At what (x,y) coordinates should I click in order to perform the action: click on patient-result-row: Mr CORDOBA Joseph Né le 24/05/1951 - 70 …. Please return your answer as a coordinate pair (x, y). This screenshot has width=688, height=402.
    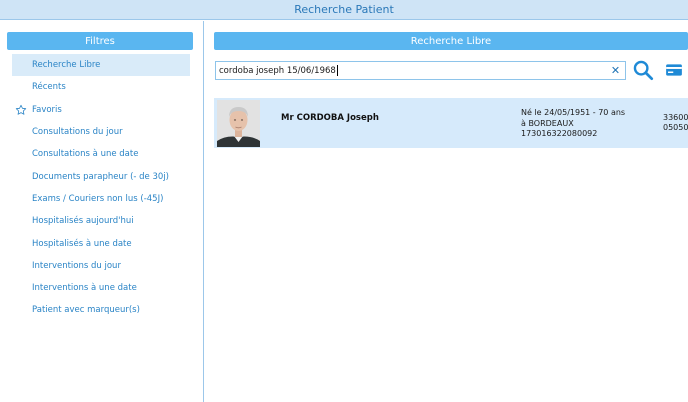
    Looking at the image, I should click on (451, 123).